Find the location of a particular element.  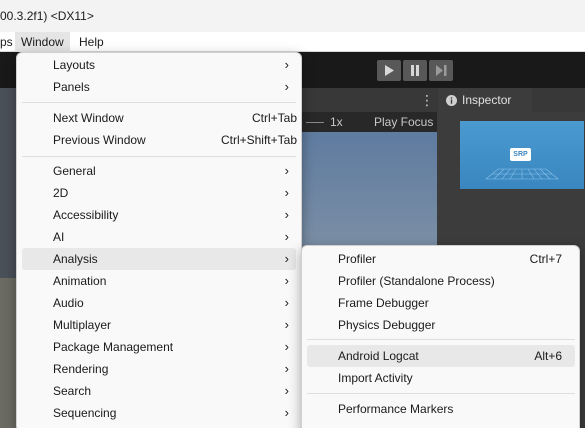

menu-item-label: Next Window is located at coordinates (88, 118).